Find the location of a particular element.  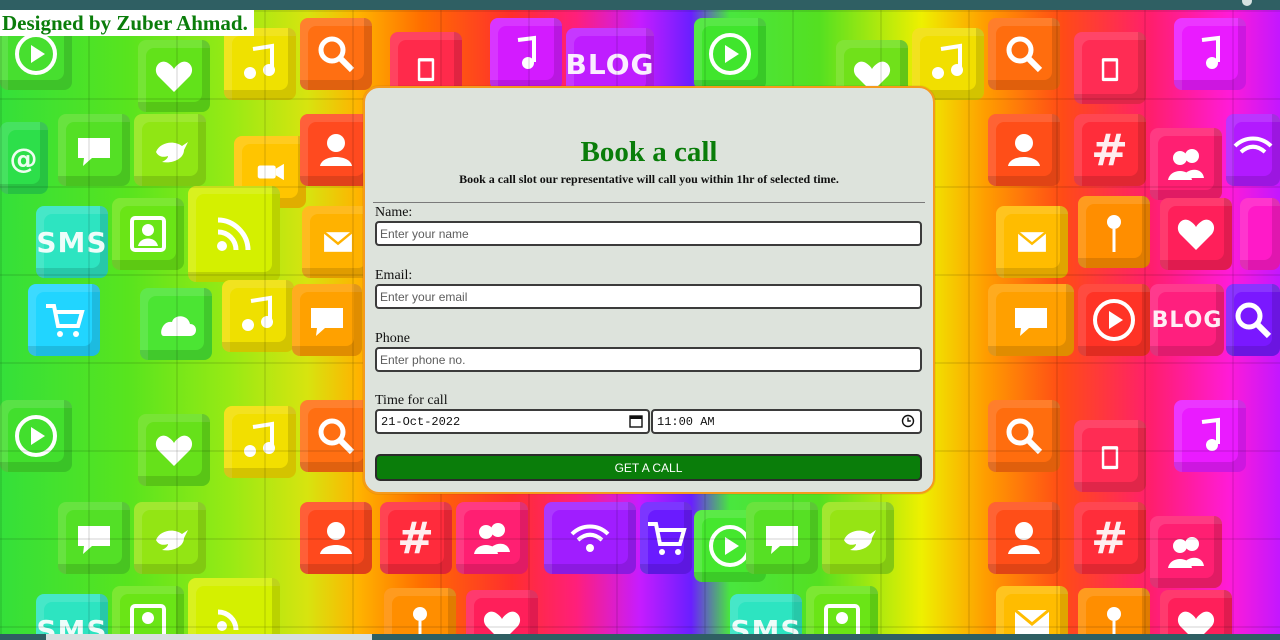

clock-icon is located at coordinates (908, 421).